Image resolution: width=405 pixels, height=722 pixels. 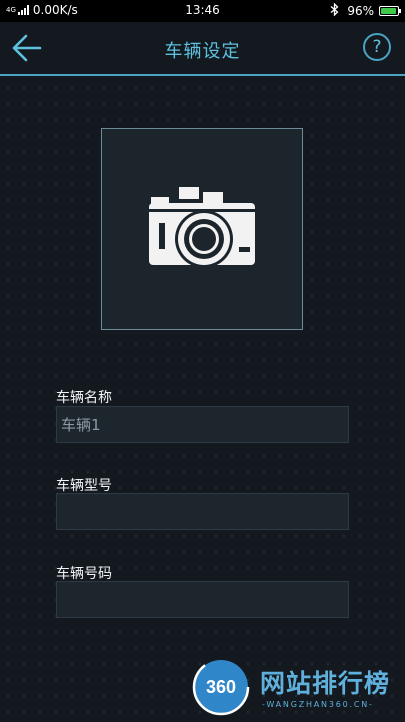 I want to click on bluetooth-icon, so click(x=334, y=10).